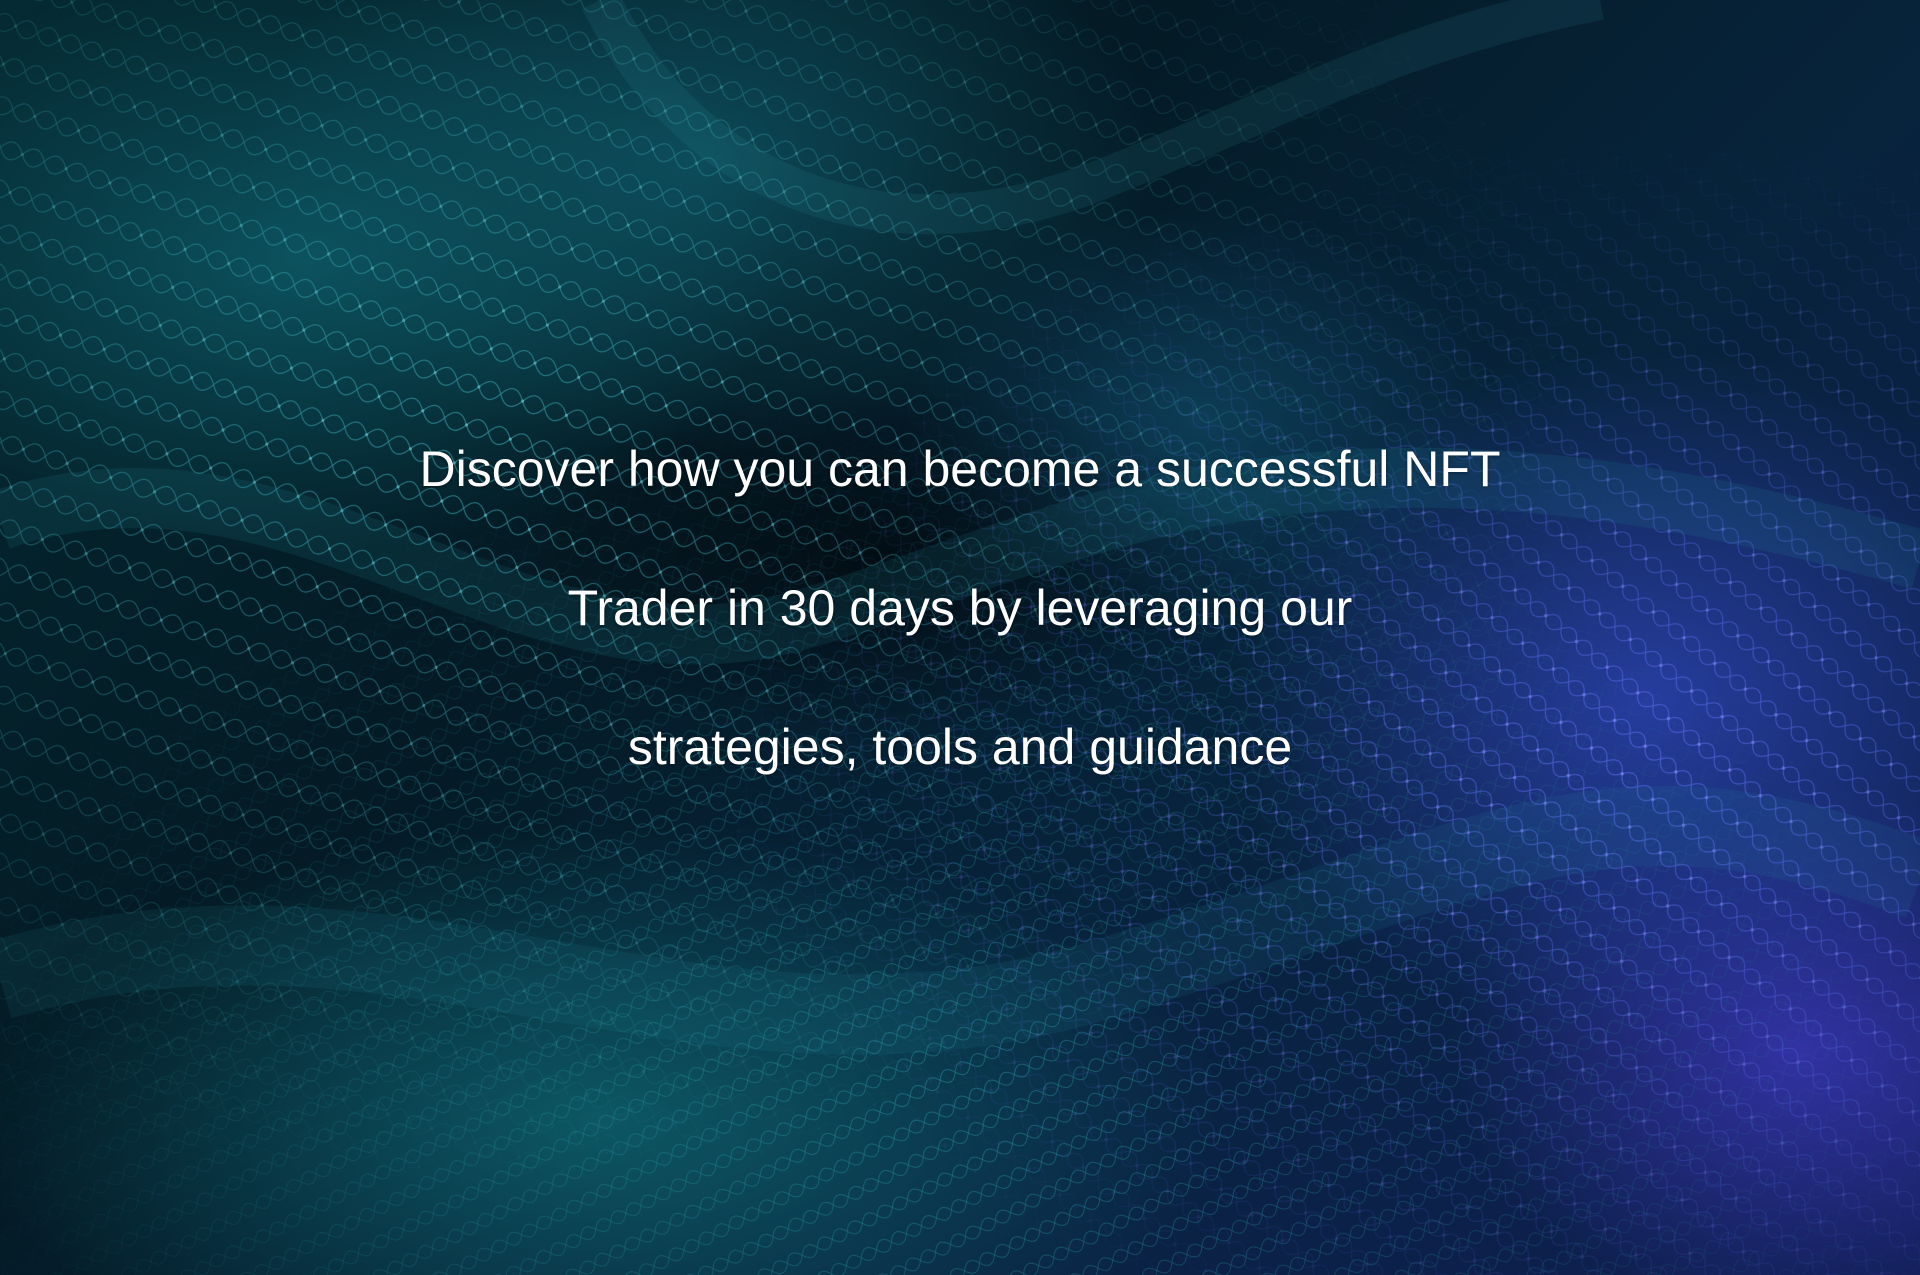  I want to click on headline-line-3: strategies, tools and guidance, so click(960, 747).